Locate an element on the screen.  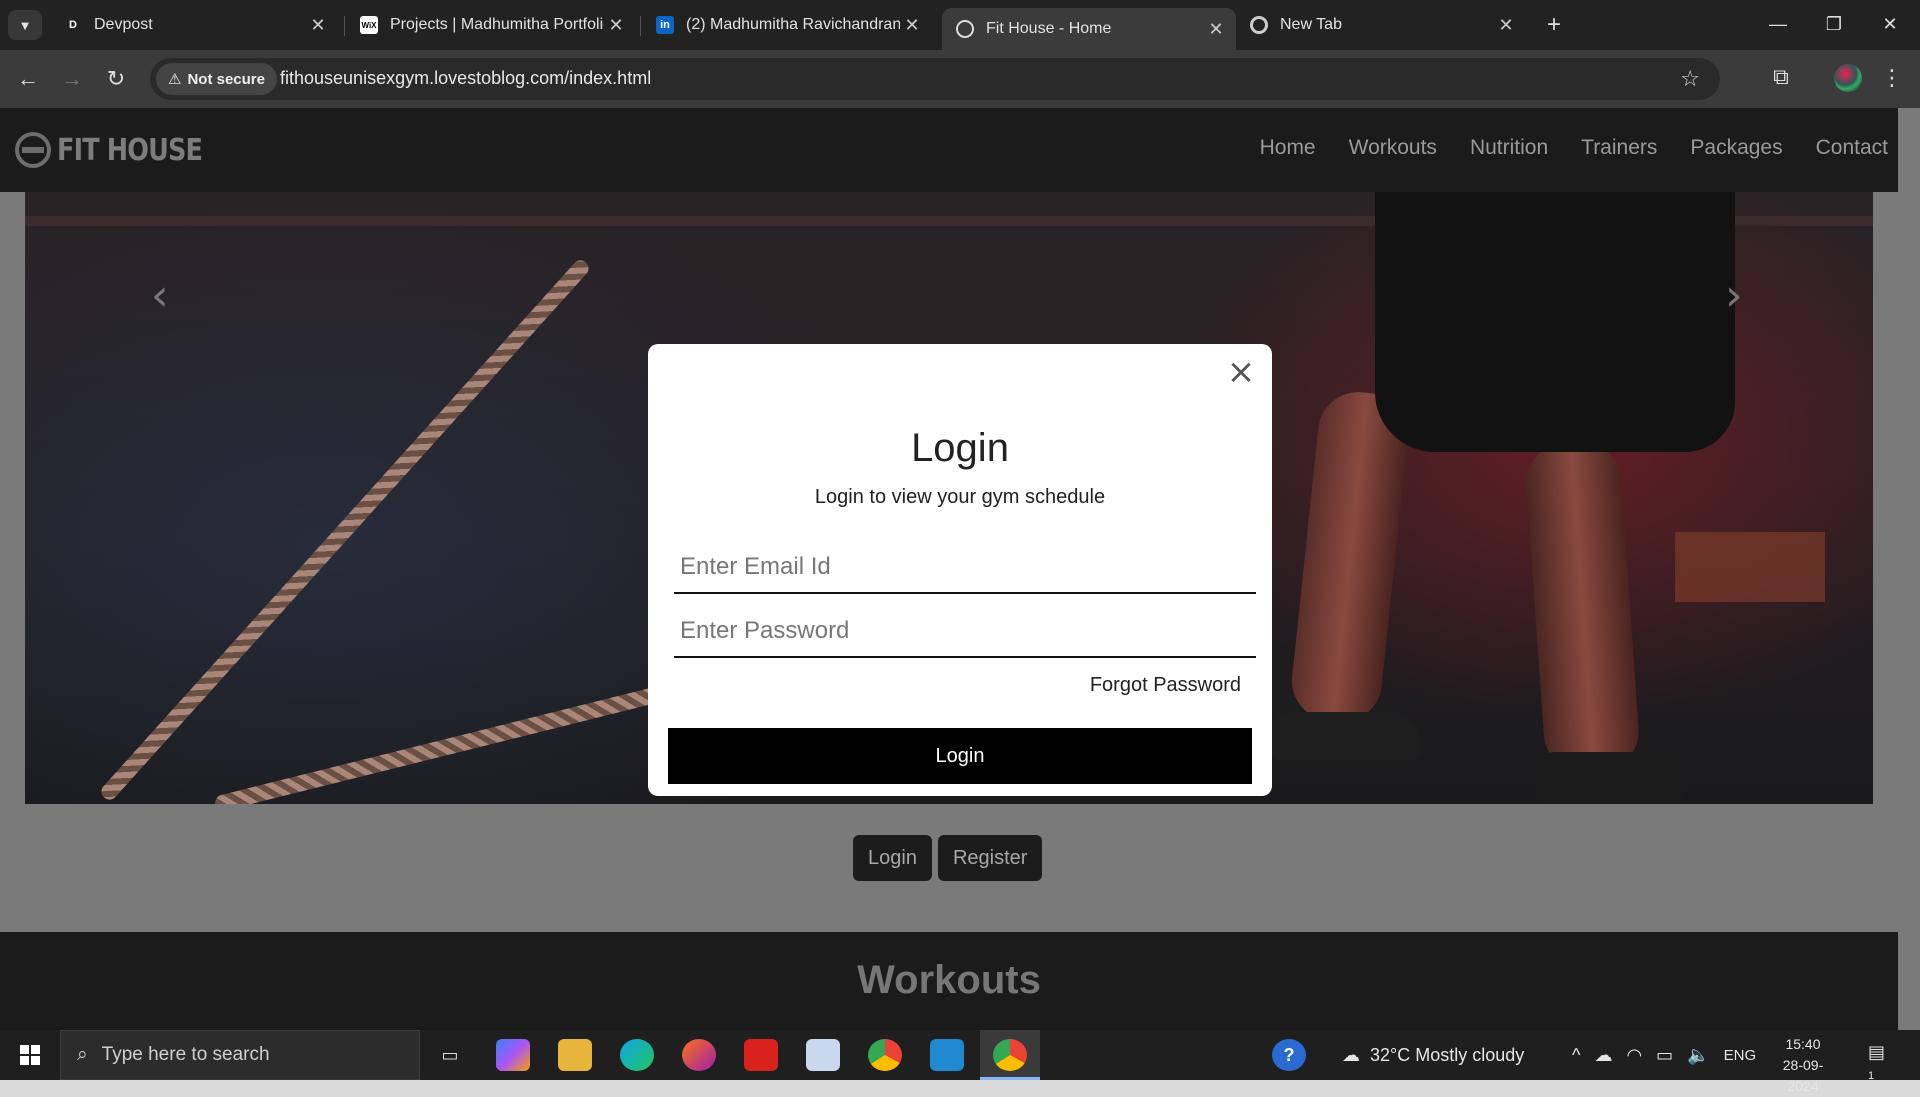
vscode-icon is located at coordinates (947, 1055).